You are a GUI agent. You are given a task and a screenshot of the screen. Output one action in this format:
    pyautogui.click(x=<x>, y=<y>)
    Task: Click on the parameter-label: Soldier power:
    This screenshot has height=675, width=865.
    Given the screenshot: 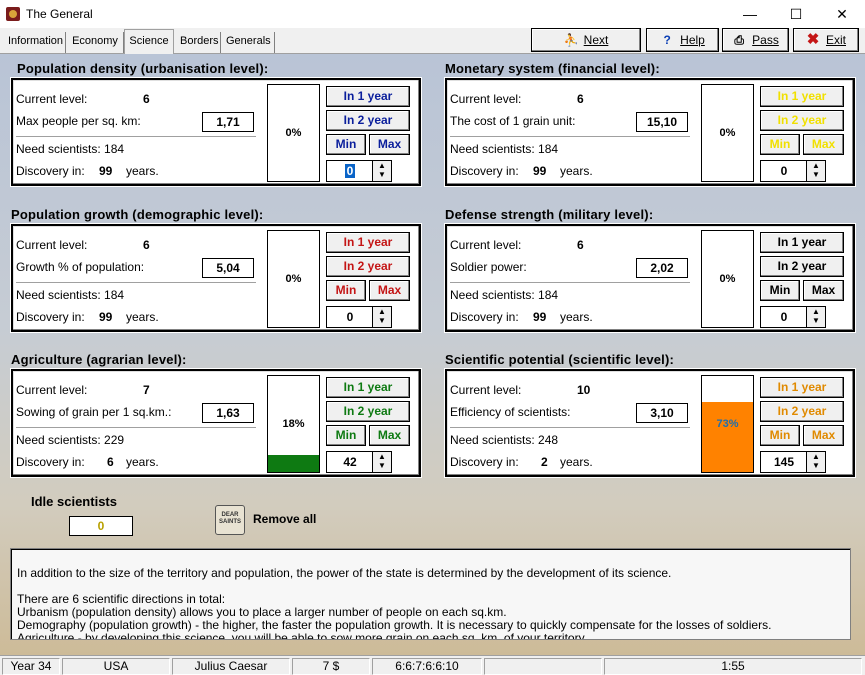 What is the action you would take?
    pyautogui.click(x=488, y=267)
    